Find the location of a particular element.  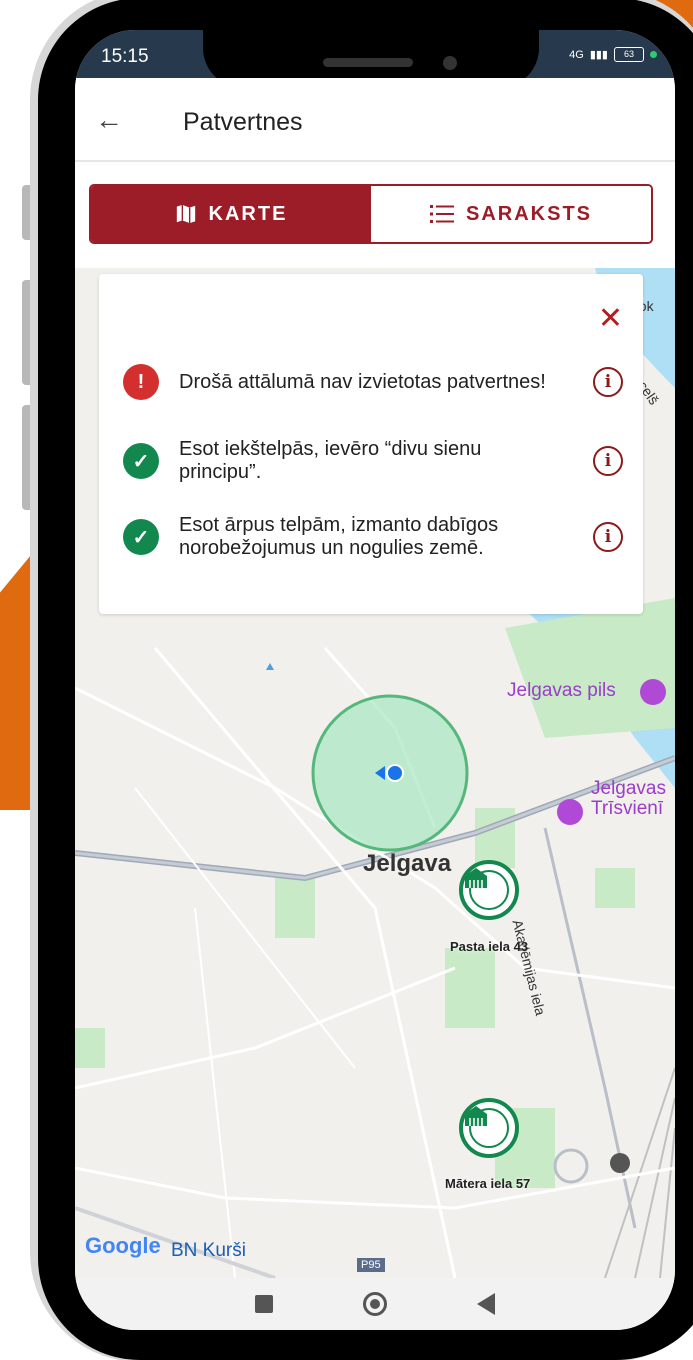

speaker-grille is located at coordinates (368, 62).